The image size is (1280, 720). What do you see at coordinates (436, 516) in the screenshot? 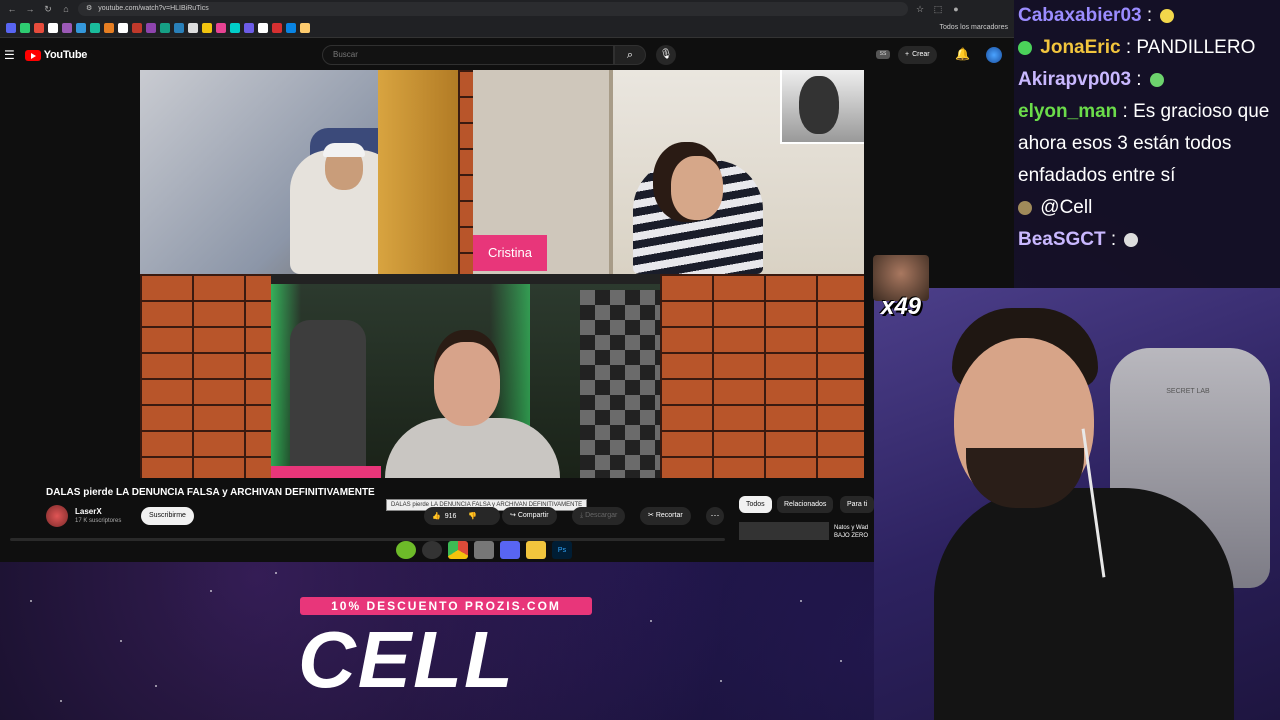
I see `thumbs-up-icon: 👍` at bounding box center [436, 516].